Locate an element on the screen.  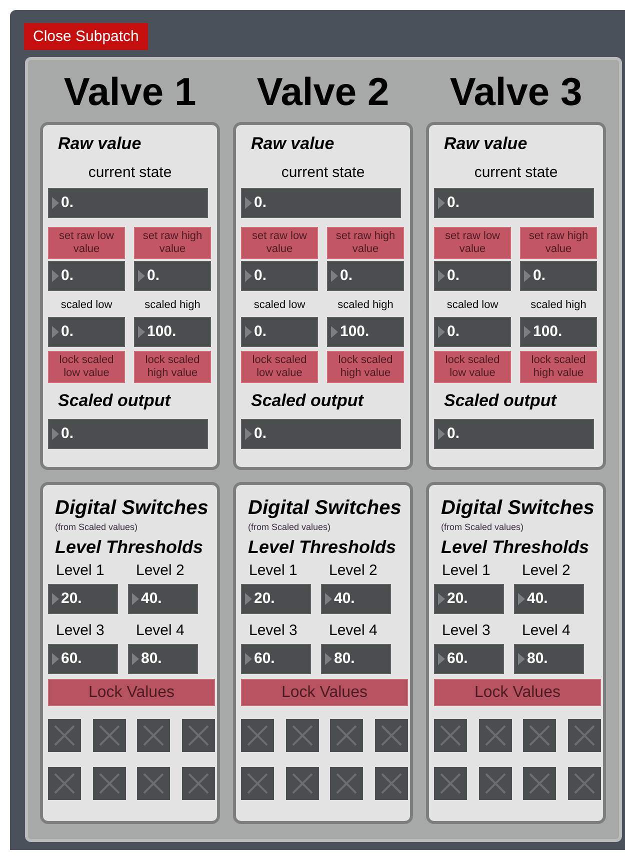
valve-title: Valve 3 is located at coordinates (516, 93).